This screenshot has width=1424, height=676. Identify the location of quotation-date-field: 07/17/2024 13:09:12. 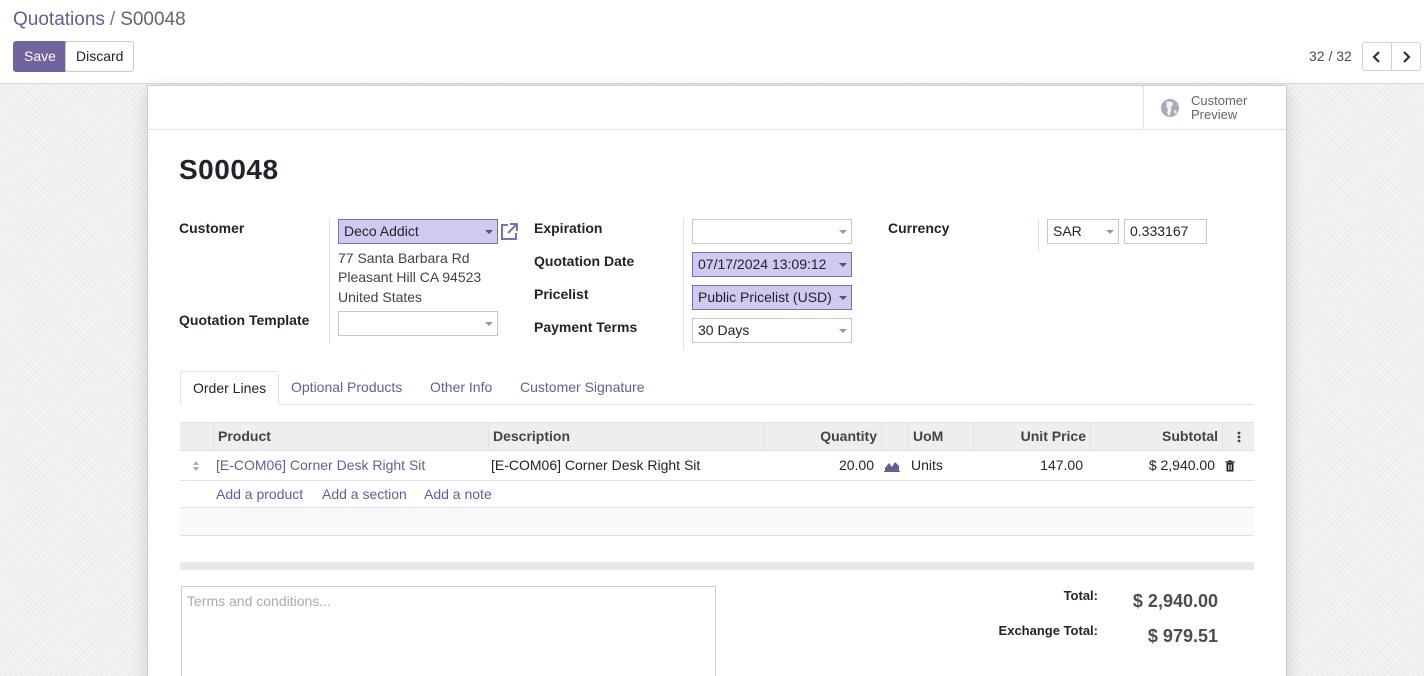
(772, 264).